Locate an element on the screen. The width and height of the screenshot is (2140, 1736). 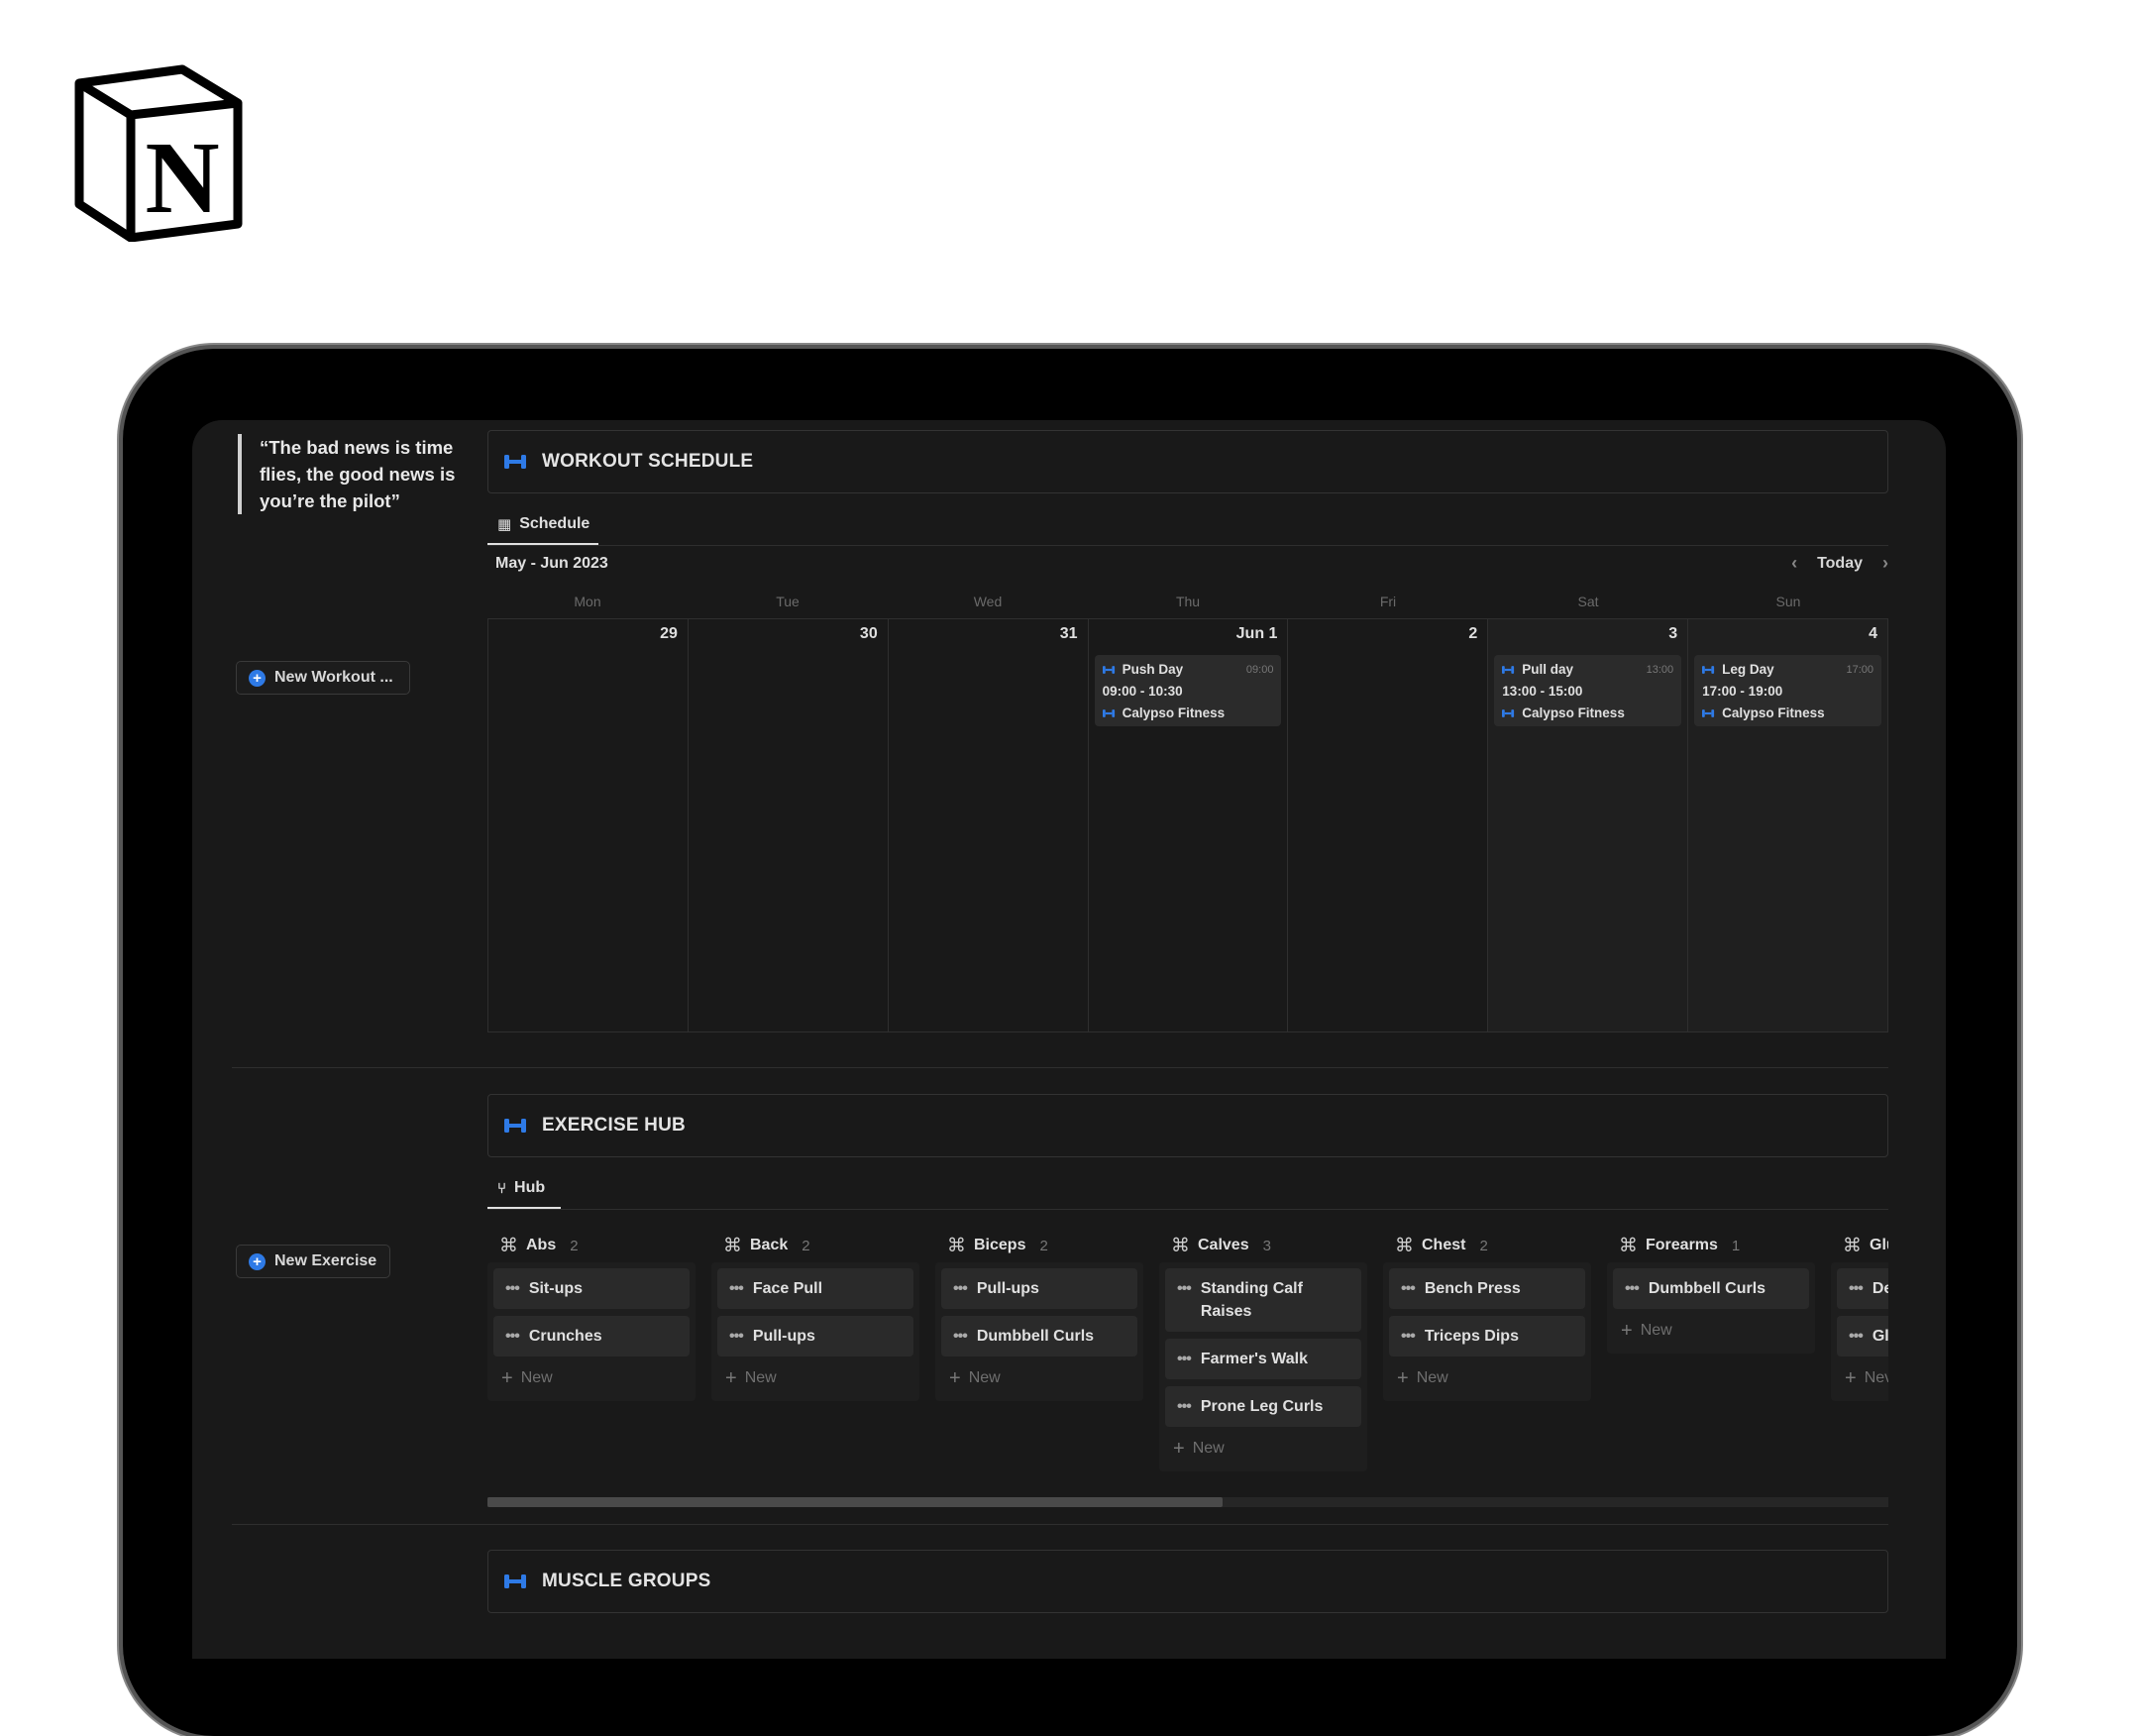
board-column: ⌘ Back 2 ••• Face Pull ••• Pull-ups + New is located at coordinates (815, 1315).